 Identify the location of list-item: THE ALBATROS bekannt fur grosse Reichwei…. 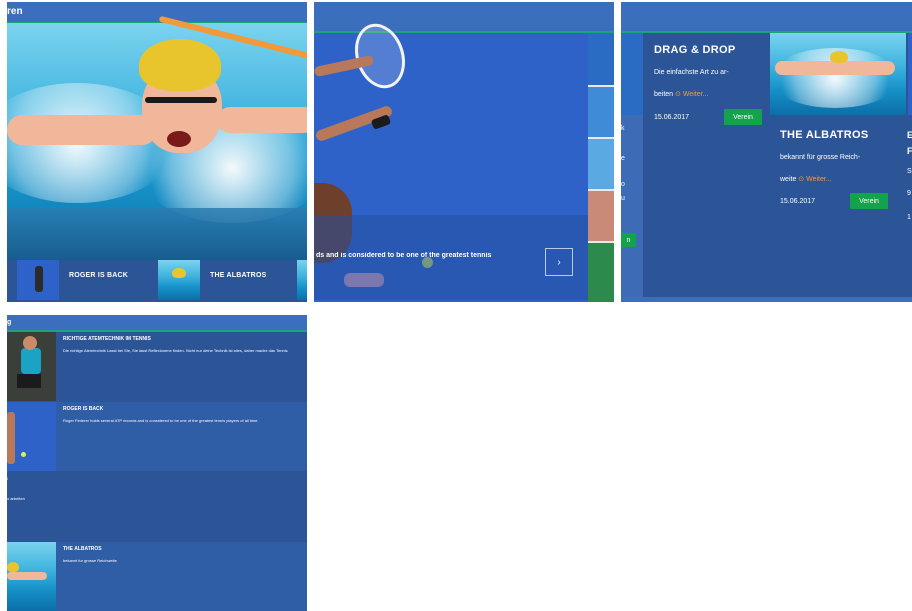
(157, 576).